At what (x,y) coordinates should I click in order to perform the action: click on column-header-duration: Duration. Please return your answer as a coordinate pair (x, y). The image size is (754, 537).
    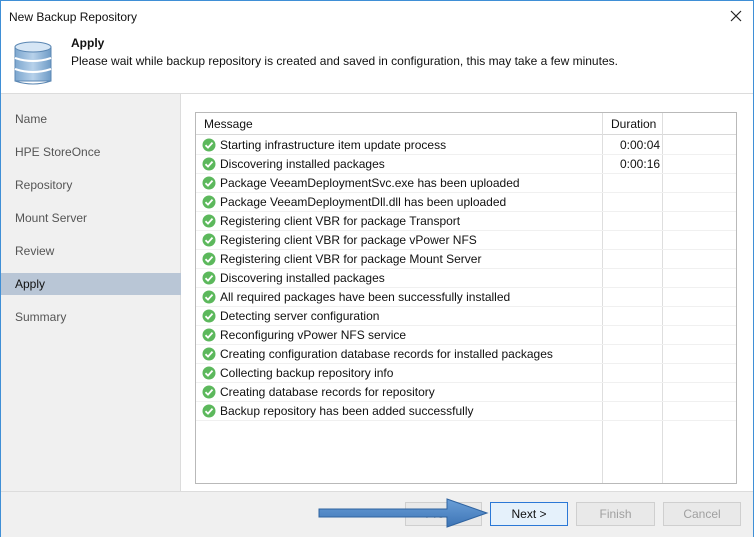
    Looking at the image, I should click on (633, 124).